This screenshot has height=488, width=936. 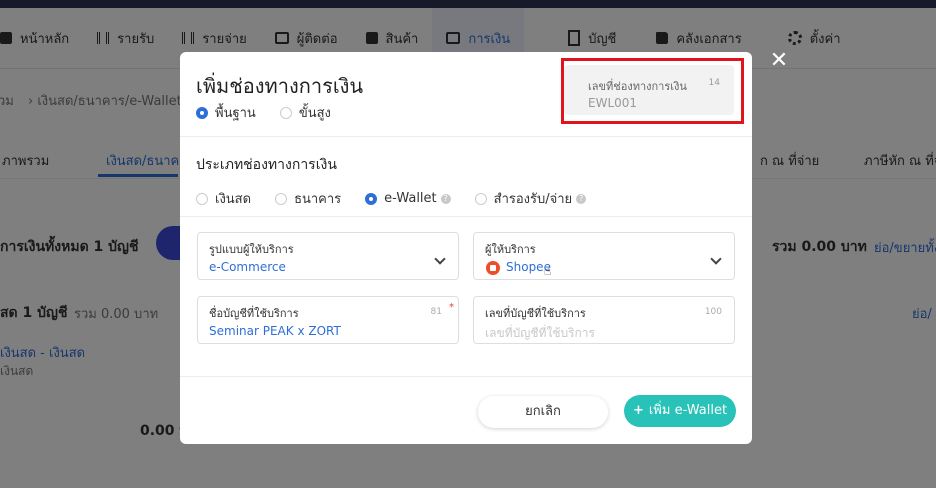 I want to click on account-name-value: Seminar PEAK x ZORT, so click(x=275, y=331).